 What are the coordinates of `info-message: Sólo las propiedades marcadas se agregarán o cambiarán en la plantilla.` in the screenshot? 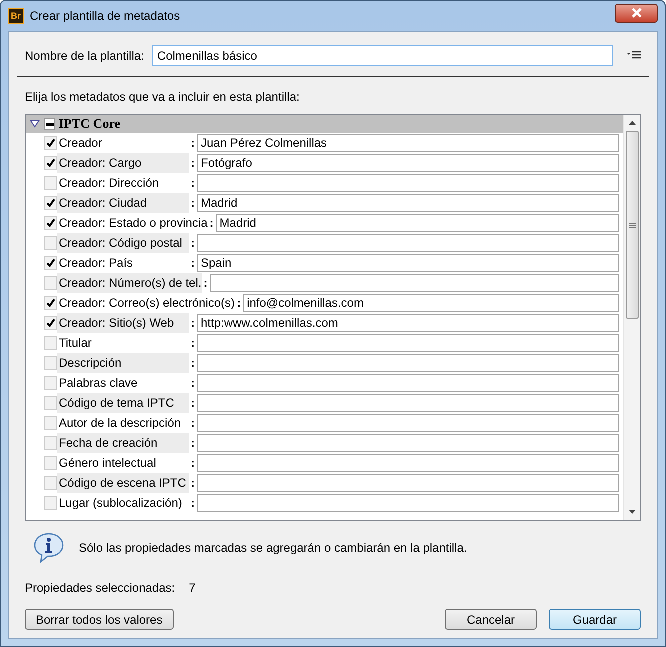 It's located at (273, 548).